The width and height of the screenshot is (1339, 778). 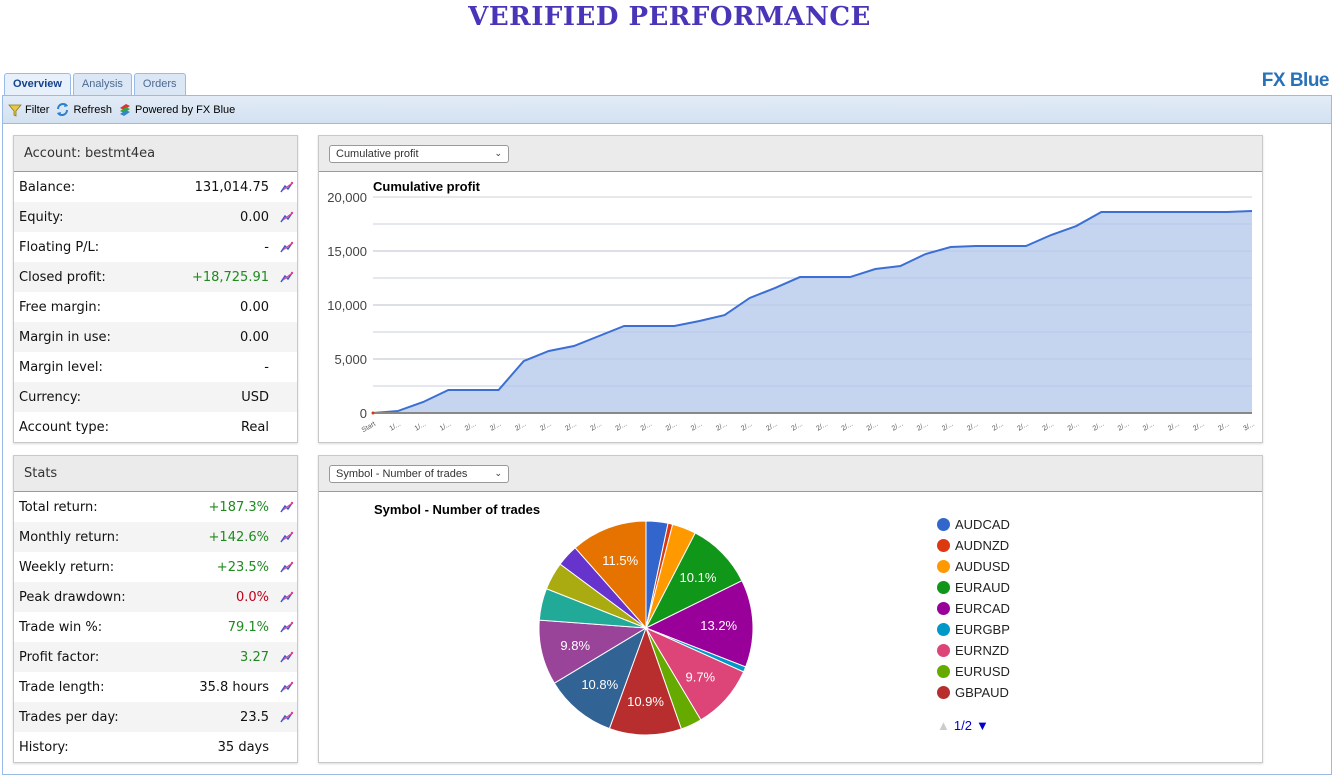 I want to click on legend-label: AUDNZD, so click(x=982, y=545).